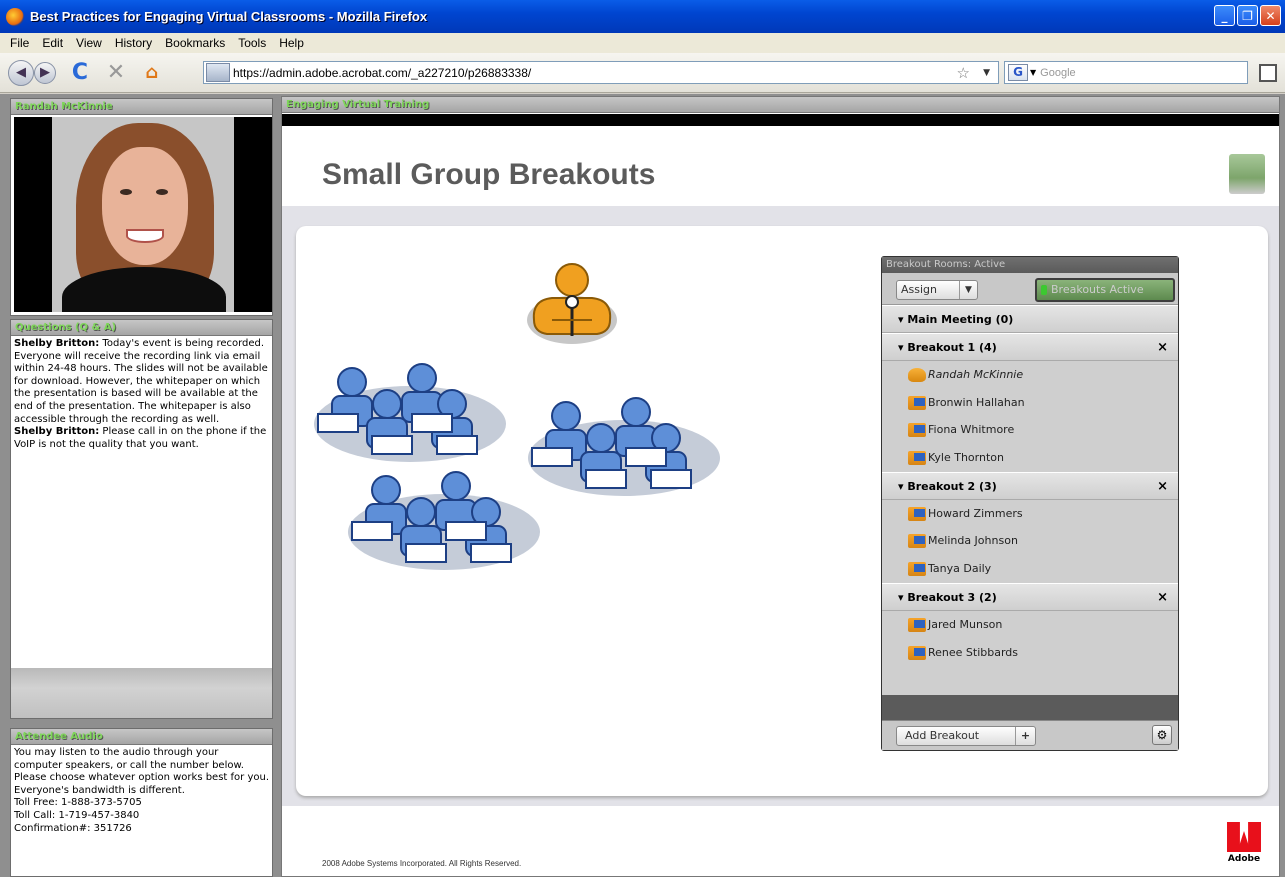 The width and height of the screenshot is (1285, 877). I want to click on search-bar: G ▼ Google ⚲, so click(1139, 72).